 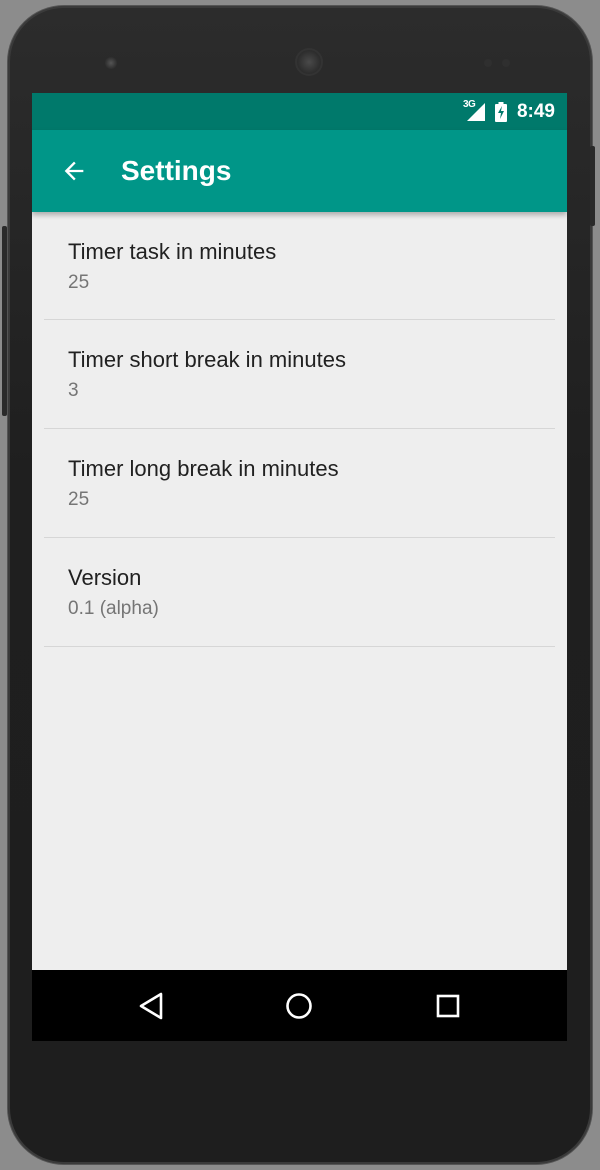 What do you see at coordinates (309, 62) in the screenshot?
I see `earpiece-speaker-icon` at bounding box center [309, 62].